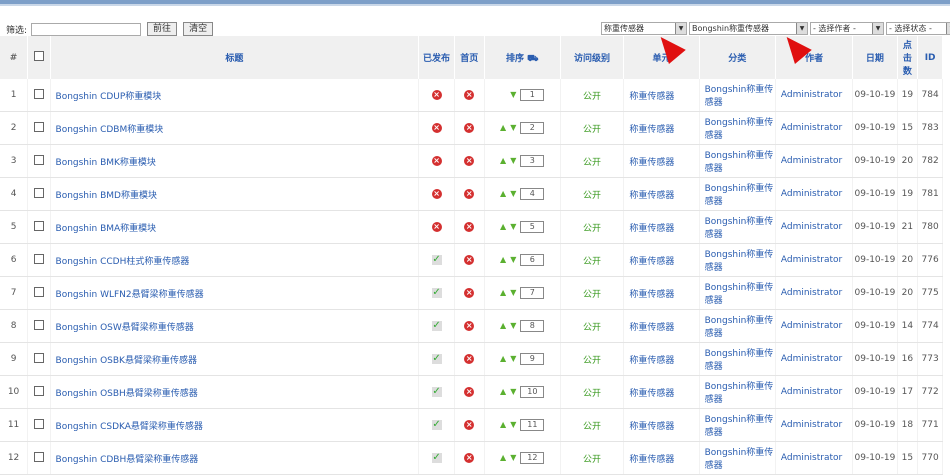 The width and height of the screenshot is (950, 475). Describe the element at coordinates (130, 295) in the screenshot. I see `article-title-link: Bongshin WLFN2悬臂梁称重传感器` at that location.